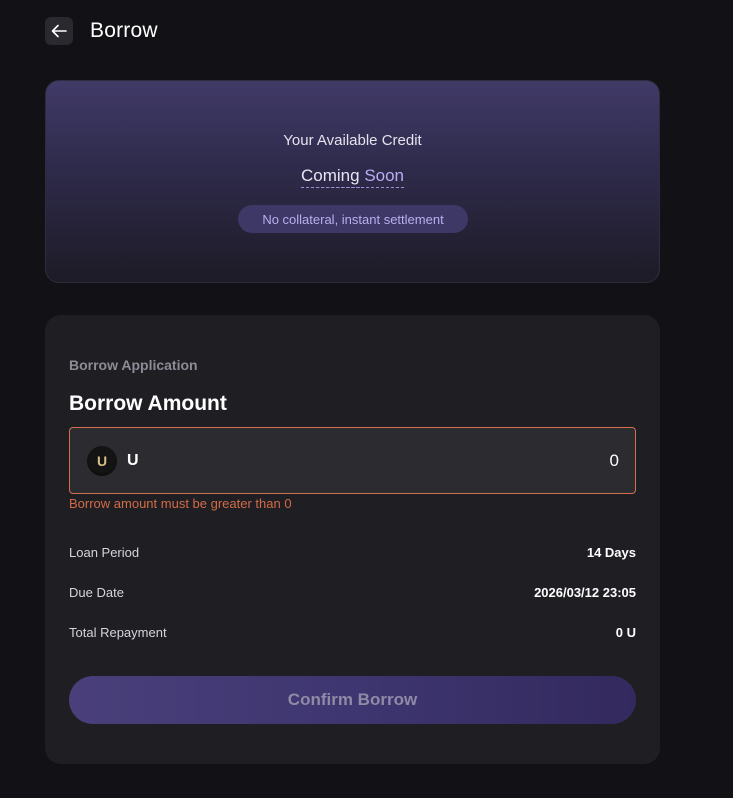 This screenshot has height=798, width=733. What do you see at coordinates (330, 177) in the screenshot?
I see `credit-value-part1: Coming` at bounding box center [330, 177].